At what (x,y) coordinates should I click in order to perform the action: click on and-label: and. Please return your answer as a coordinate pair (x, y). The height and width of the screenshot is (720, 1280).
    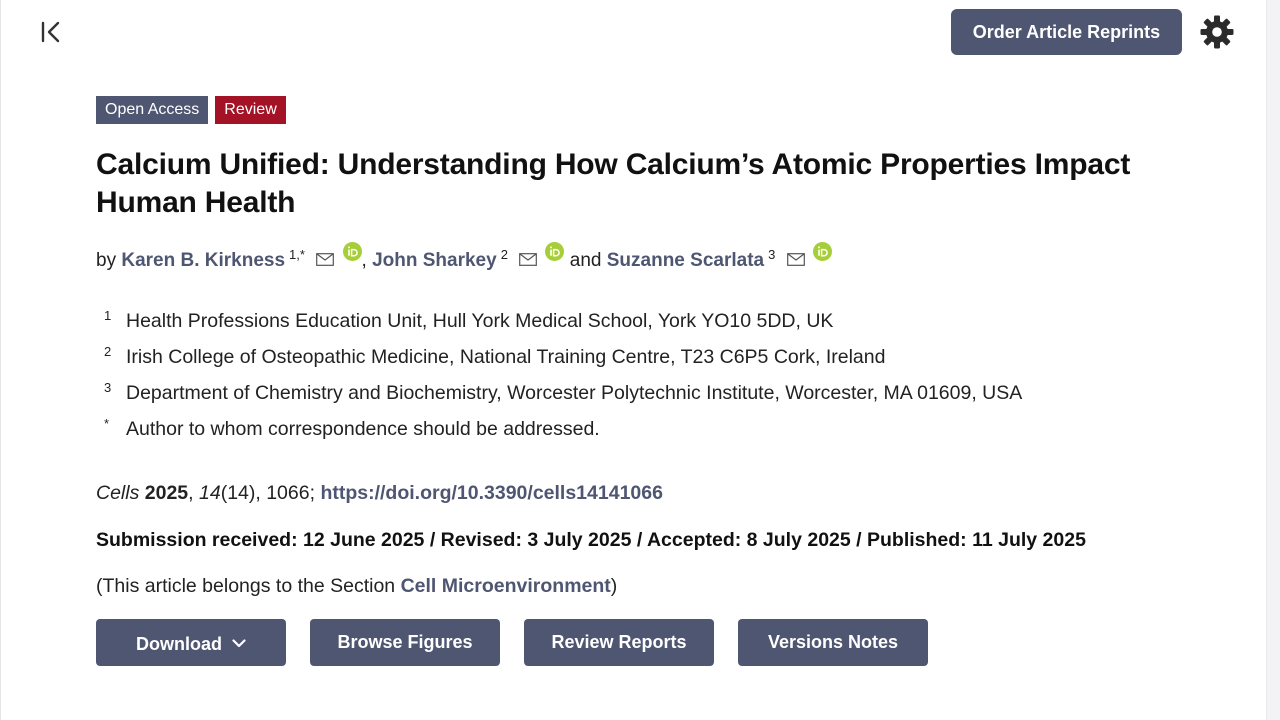
    Looking at the image, I should click on (585, 260).